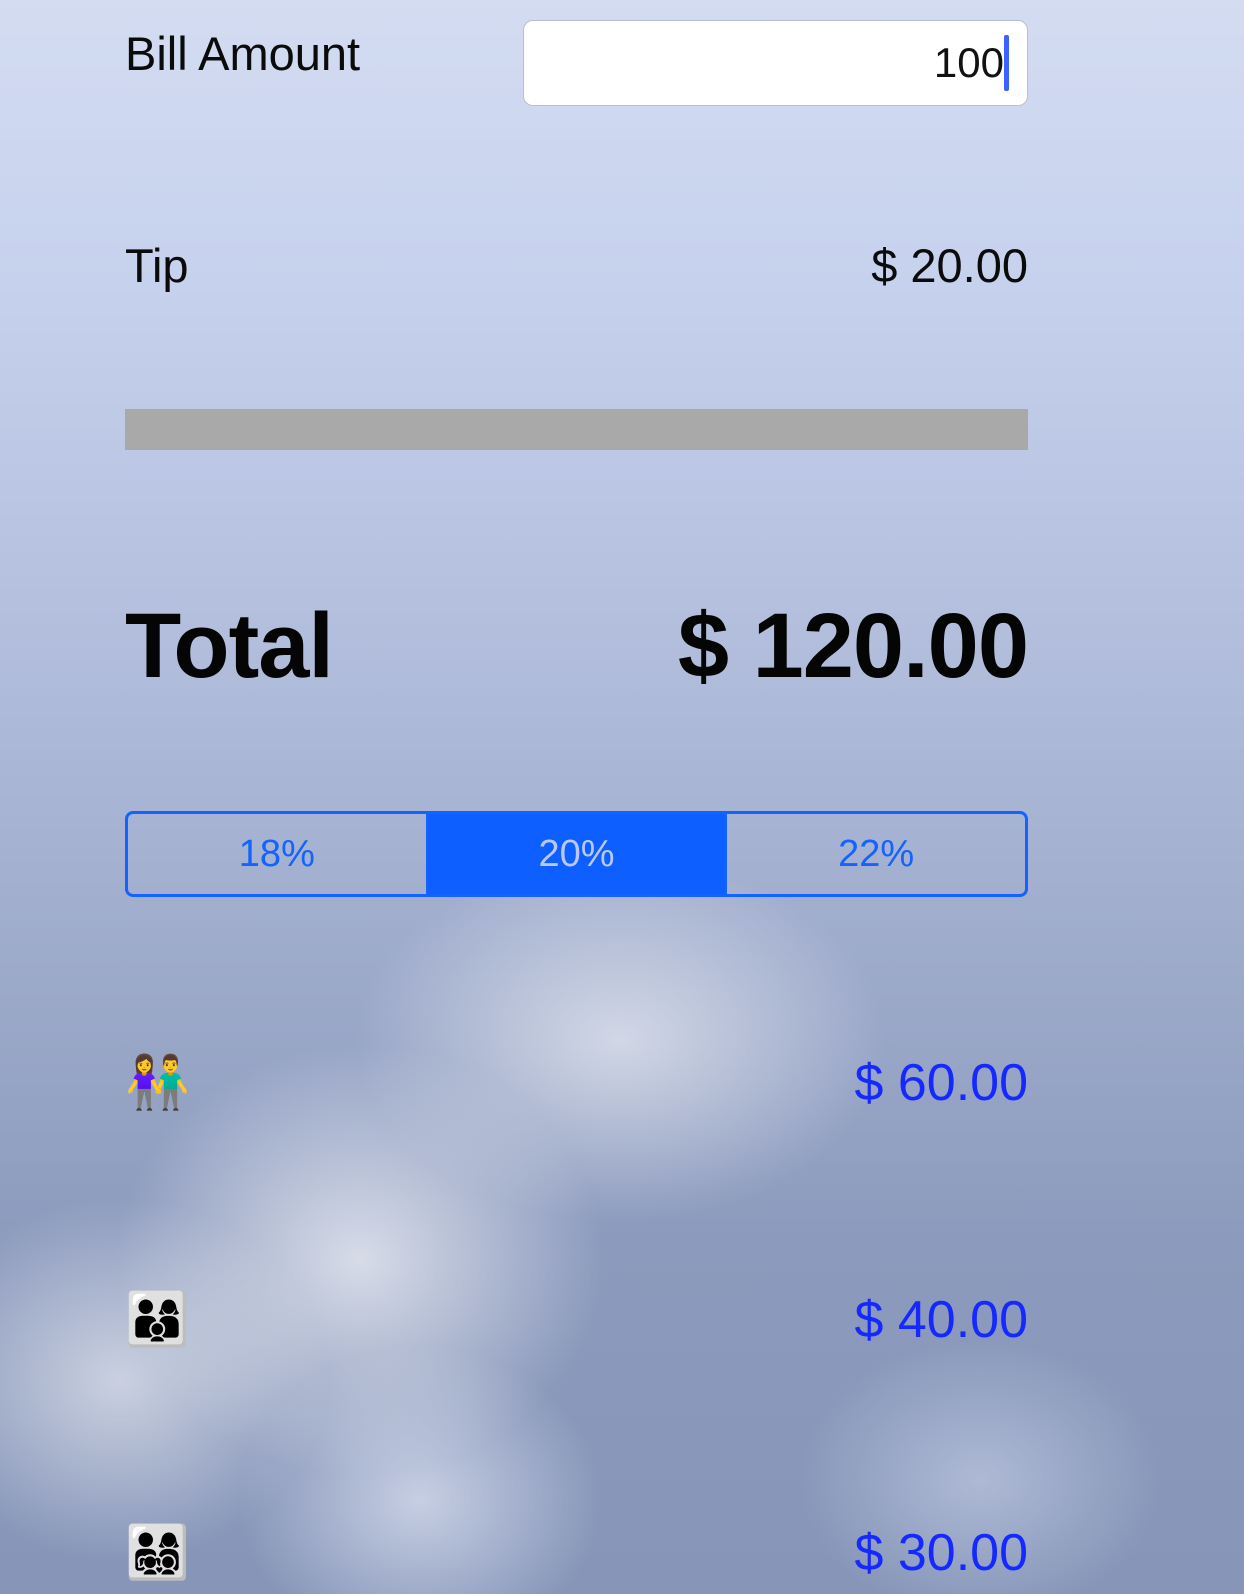  I want to click on tip-label: Tip, so click(157, 265).